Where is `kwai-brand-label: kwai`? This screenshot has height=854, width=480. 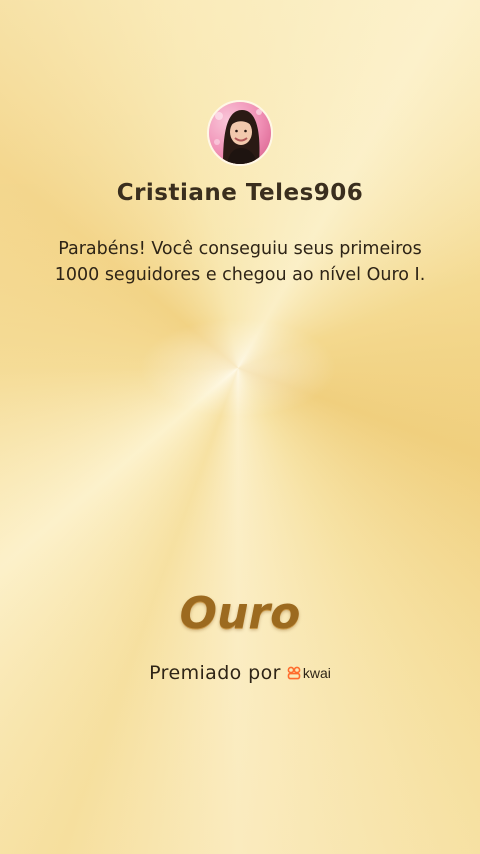
kwai-brand-label: kwai is located at coordinates (316, 673).